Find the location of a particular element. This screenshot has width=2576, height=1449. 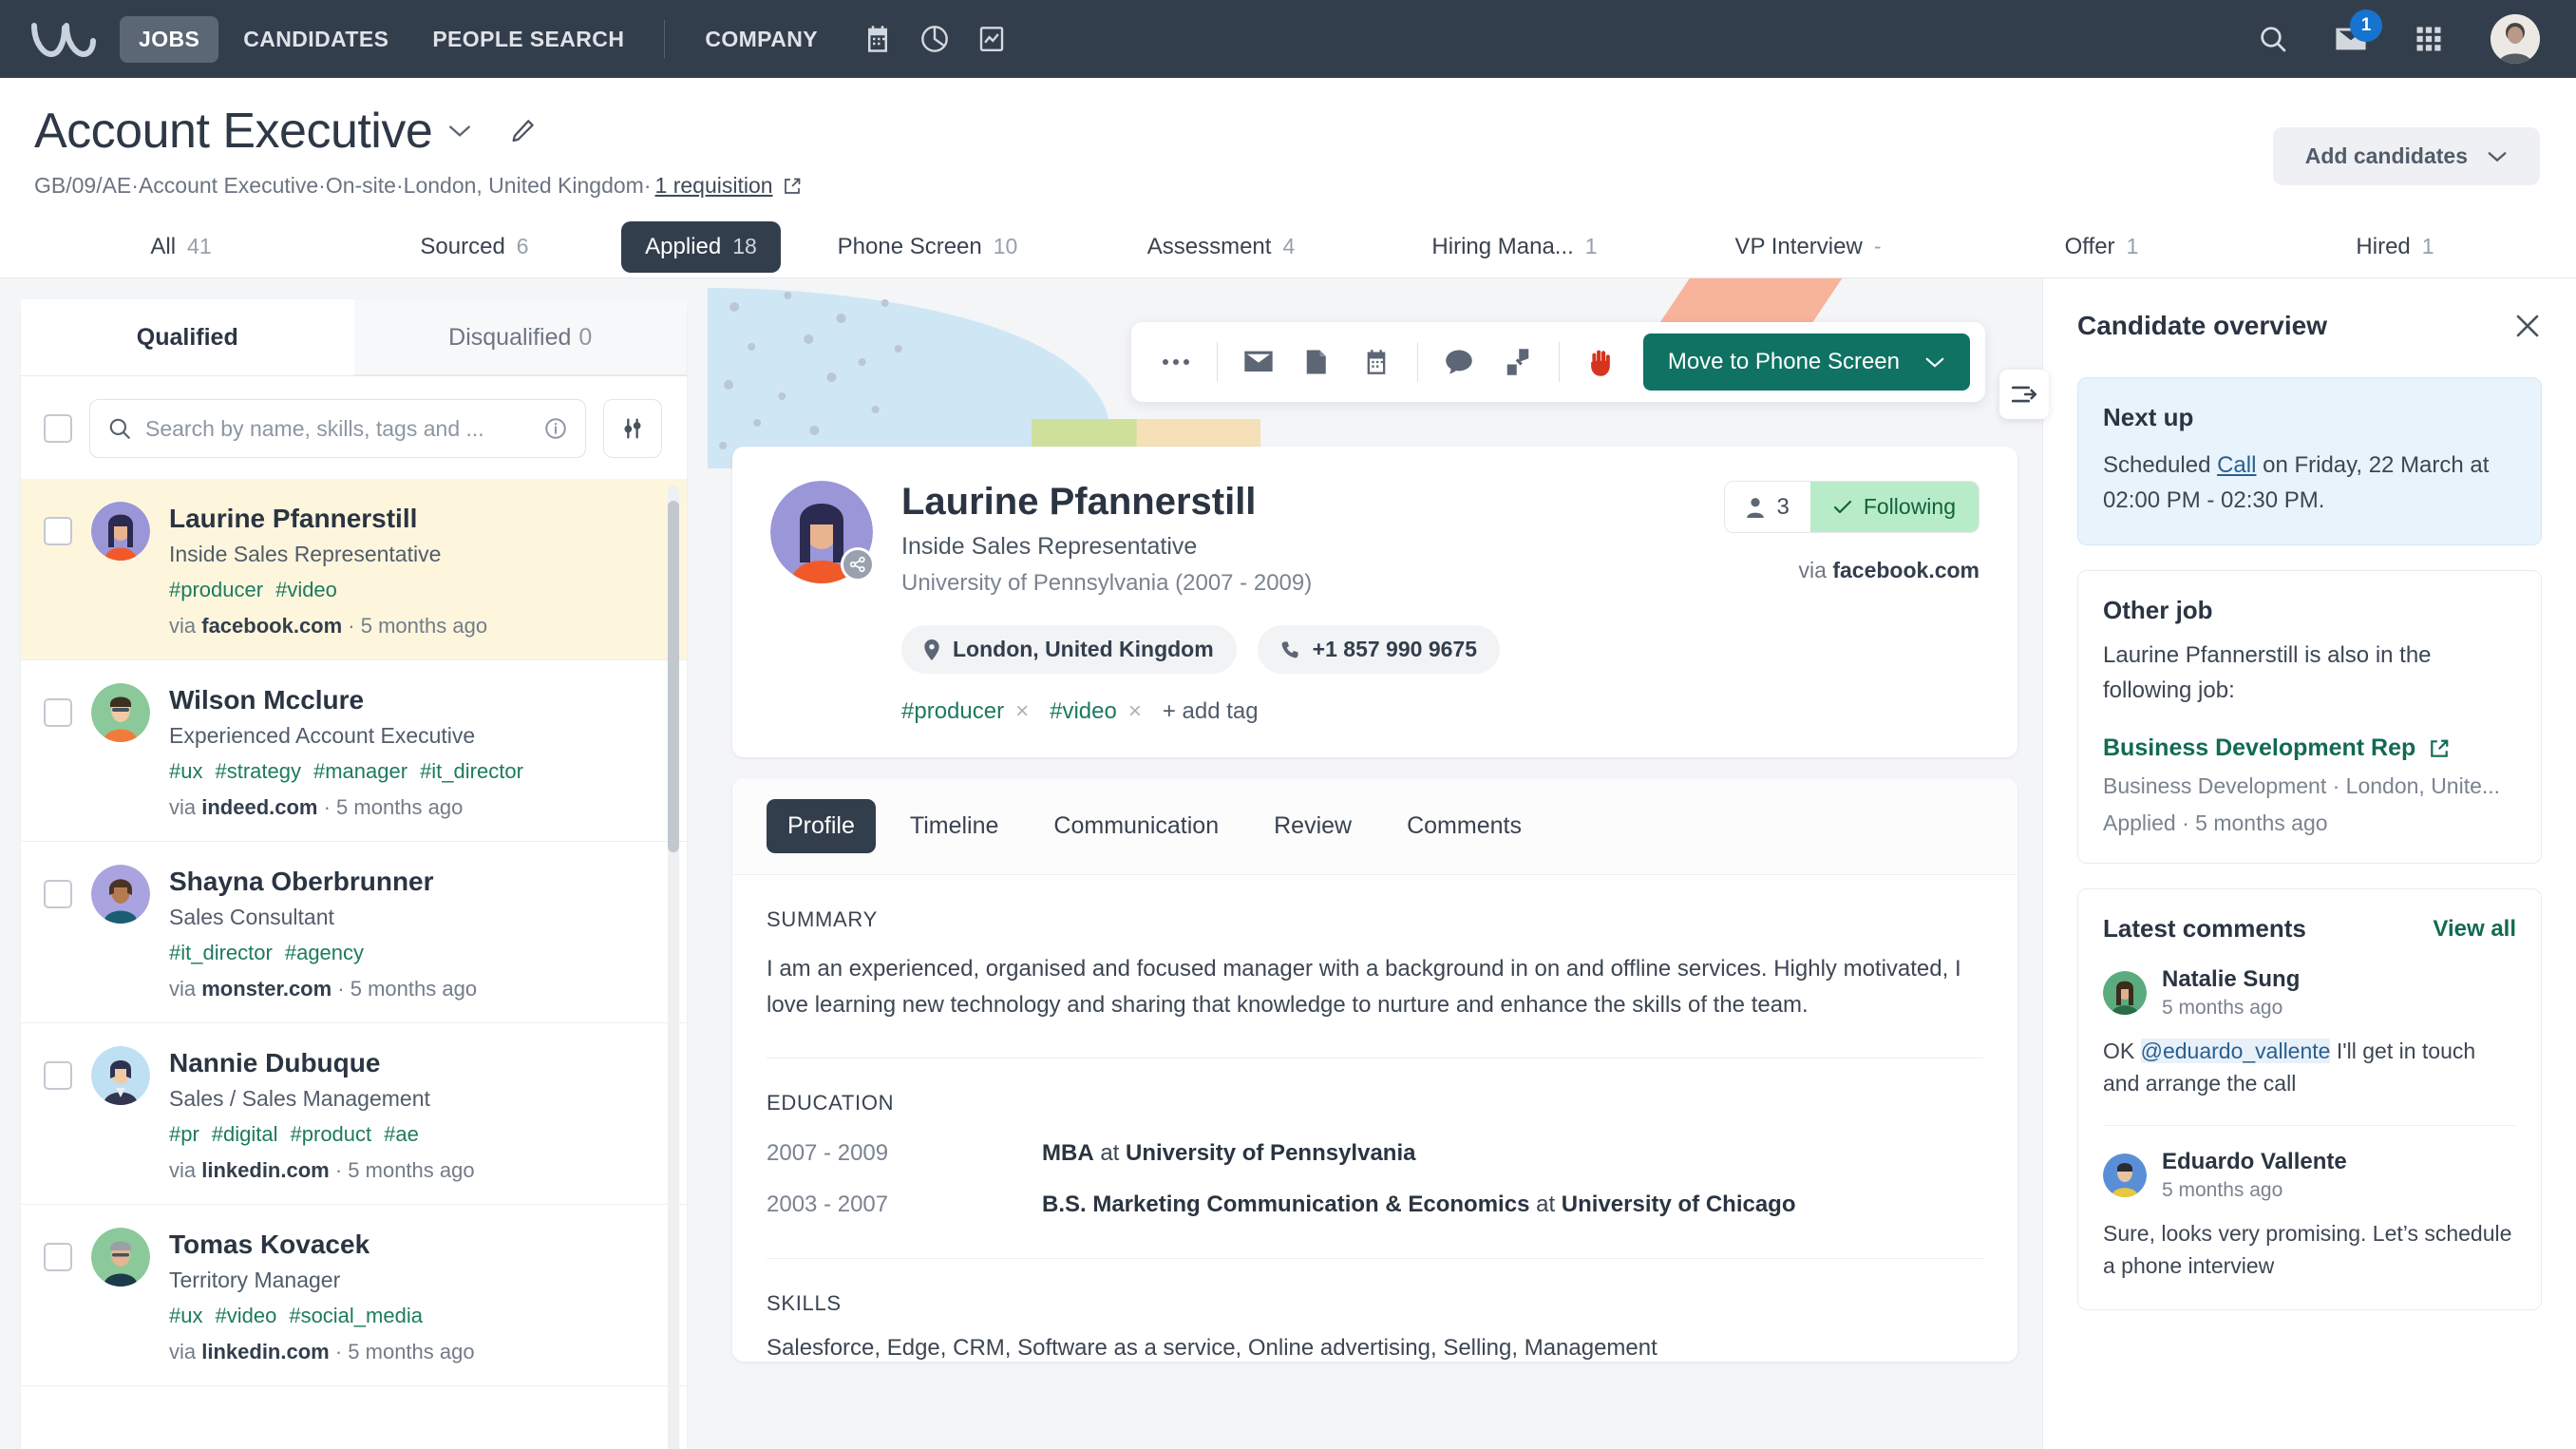

stage-label: Assessment is located at coordinates (1209, 246).